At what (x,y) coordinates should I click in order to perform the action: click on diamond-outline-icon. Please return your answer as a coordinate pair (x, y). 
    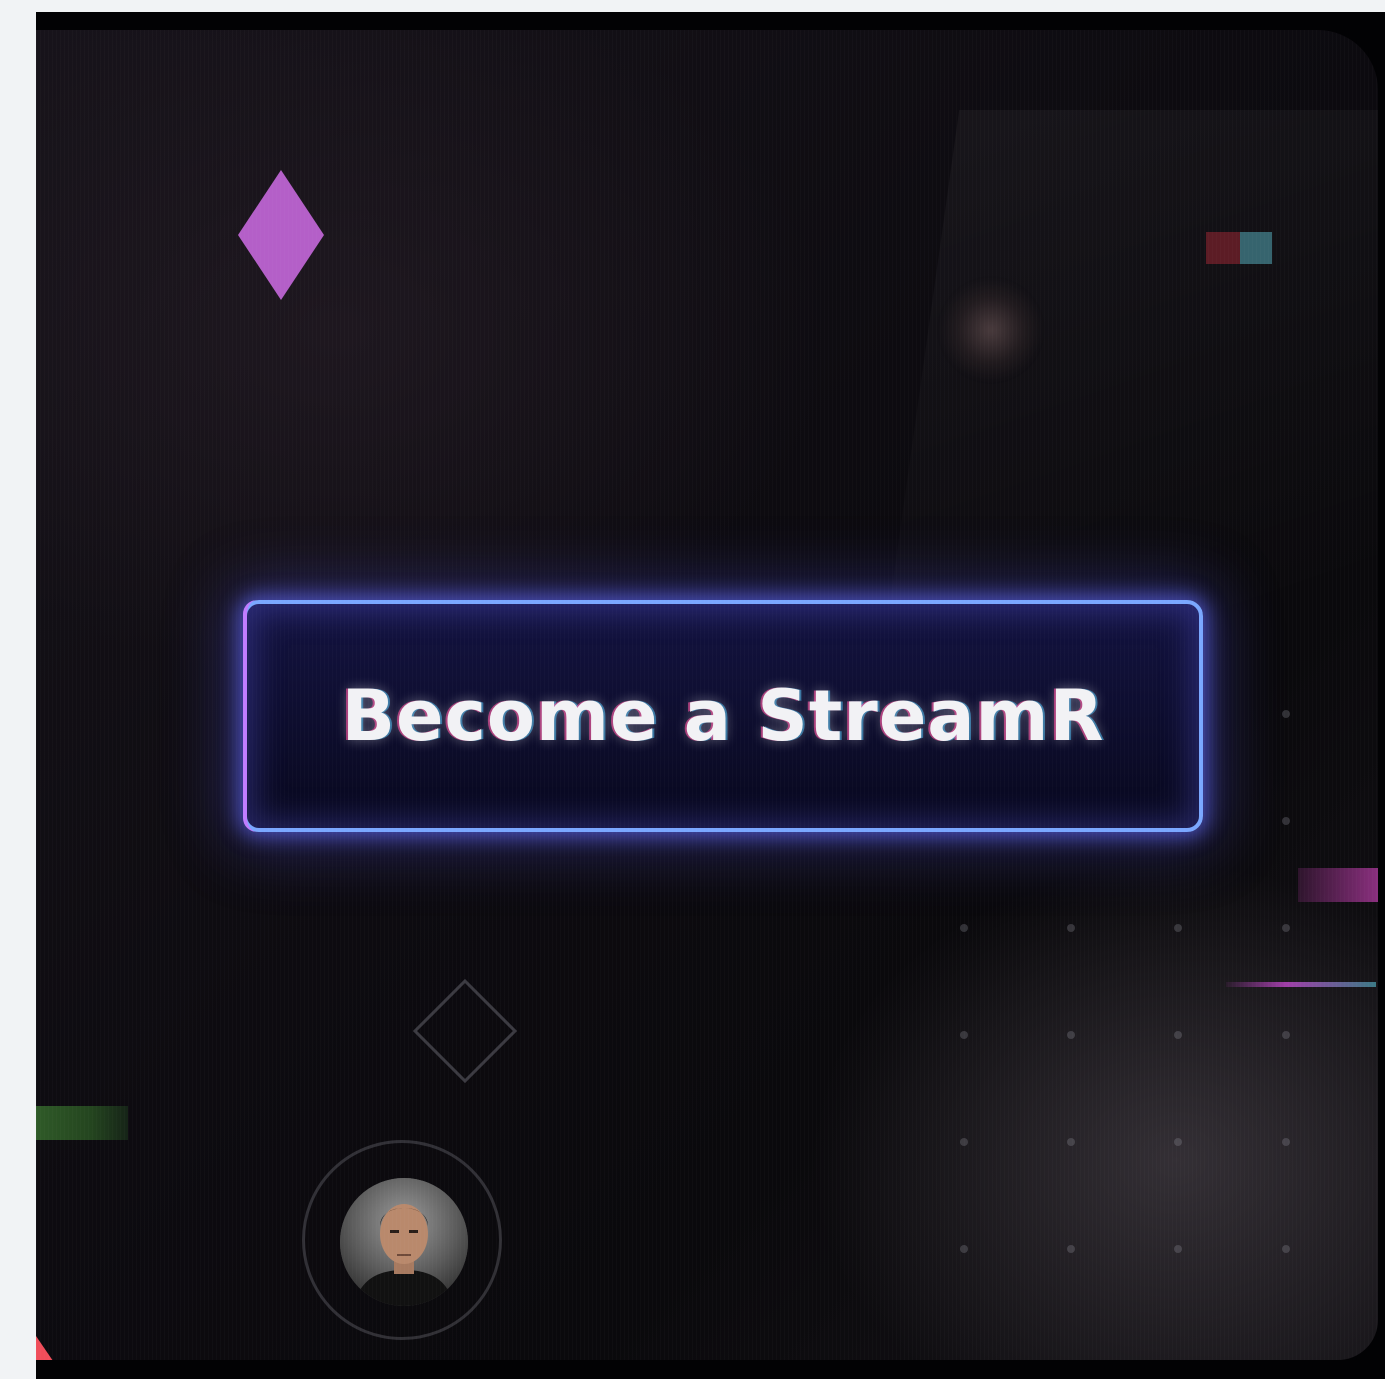
    Looking at the image, I should click on (465, 1031).